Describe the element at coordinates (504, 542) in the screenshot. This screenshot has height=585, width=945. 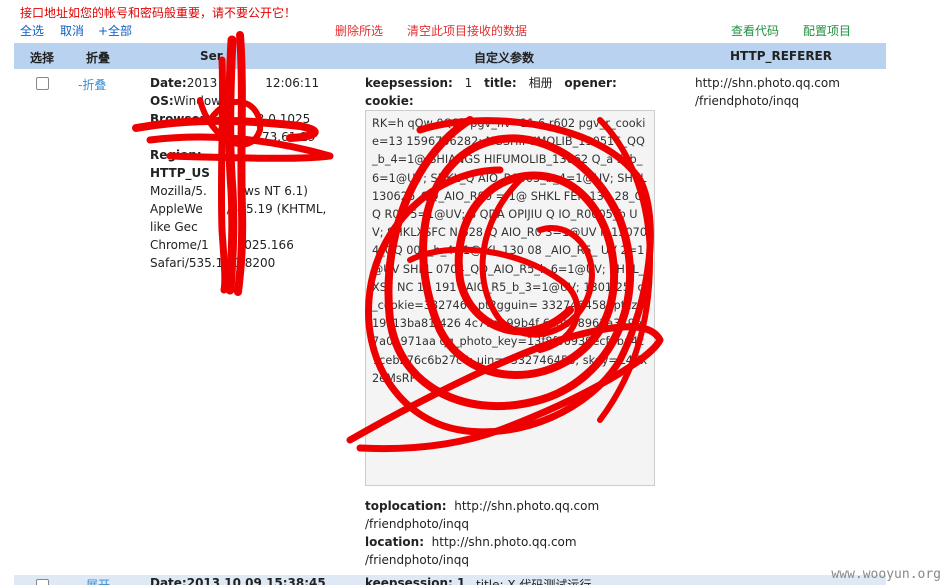
I see `location-value: http://shn.photo.qq.com` at that location.